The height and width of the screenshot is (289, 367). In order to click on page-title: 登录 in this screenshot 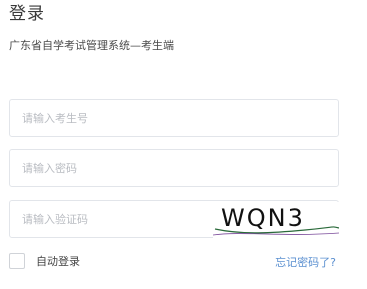, I will do `click(27, 14)`.